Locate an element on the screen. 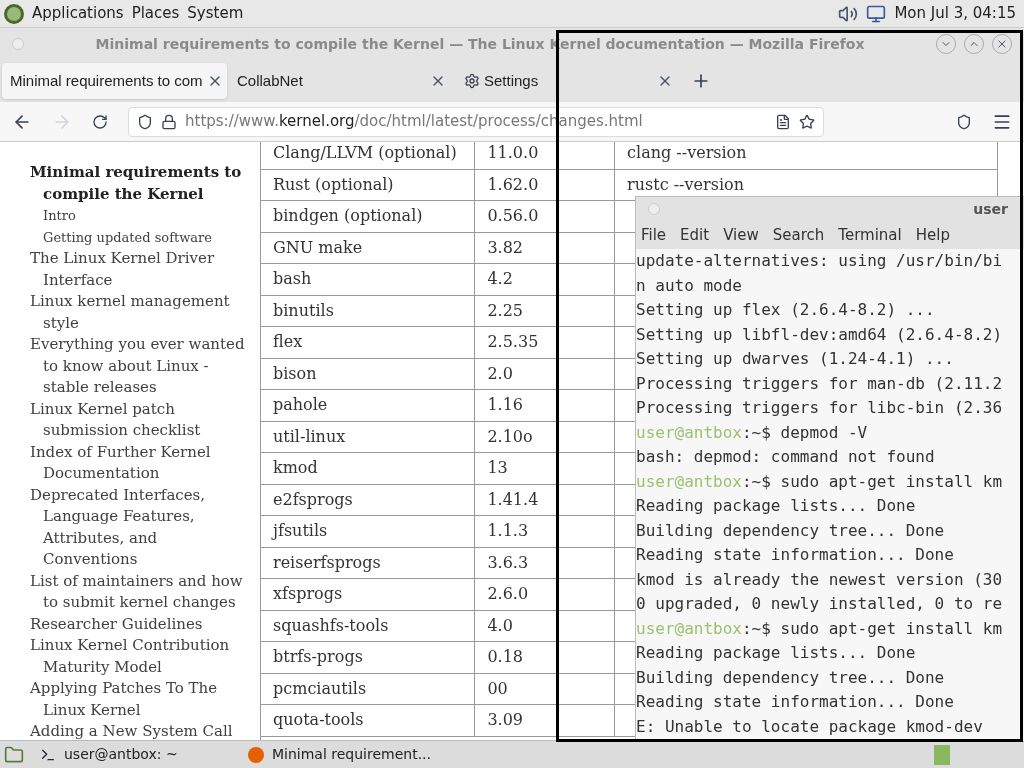 This screenshot has width=1024, height=768. browser-tab: Settings is located at coordinates (568, 81).